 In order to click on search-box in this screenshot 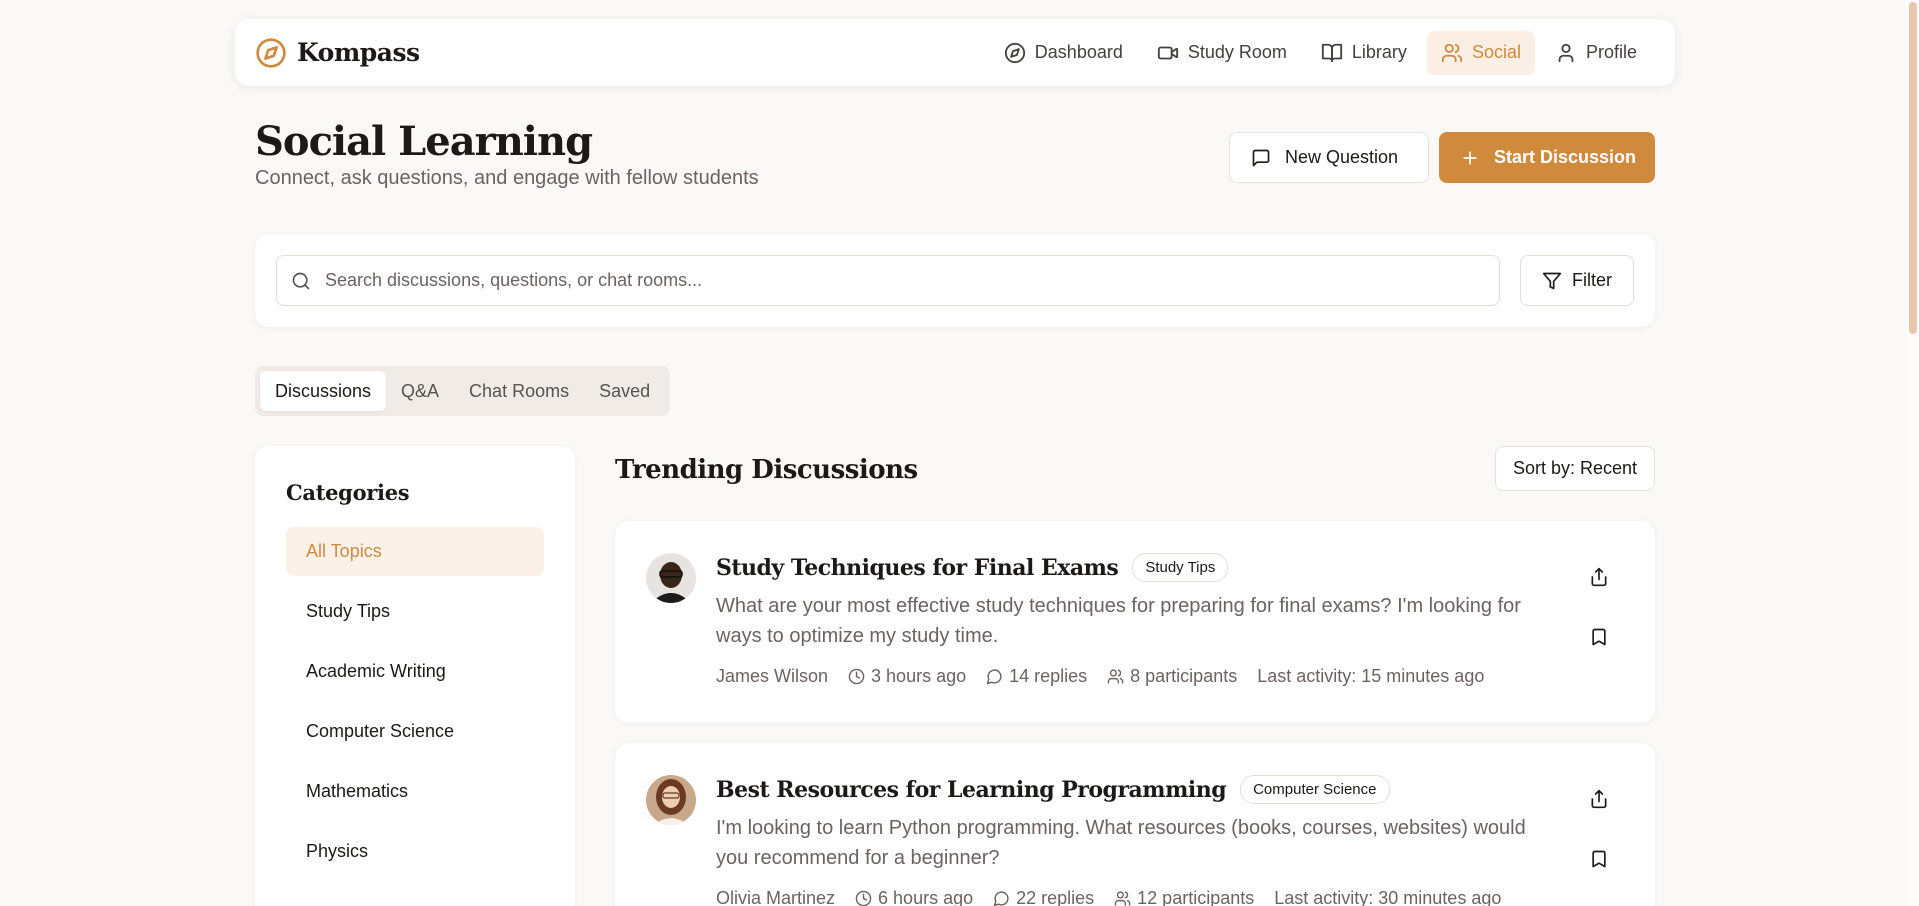, I will do `click(888, 280)`.